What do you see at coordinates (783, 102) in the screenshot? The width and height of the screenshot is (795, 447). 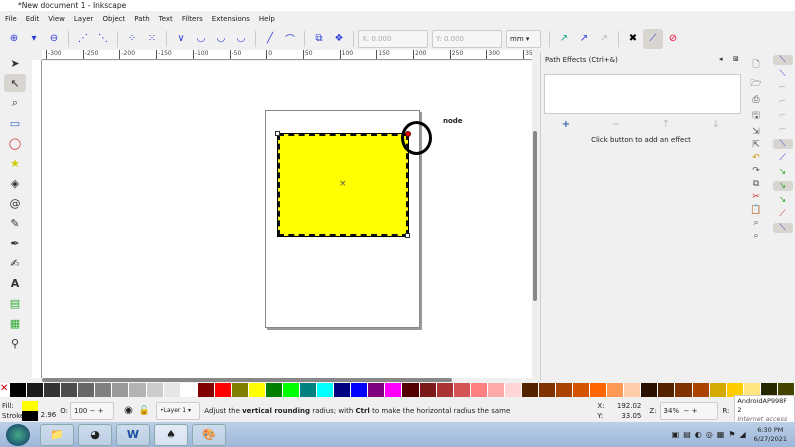 I see `snap-bbox-corners-icon: ⌐` at bounding box center [783, 102].